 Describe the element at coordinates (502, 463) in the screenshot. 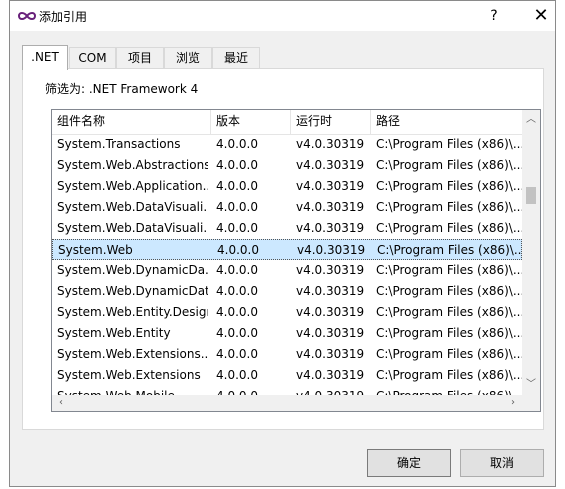

I see `cancel-button: 取消` at that location.